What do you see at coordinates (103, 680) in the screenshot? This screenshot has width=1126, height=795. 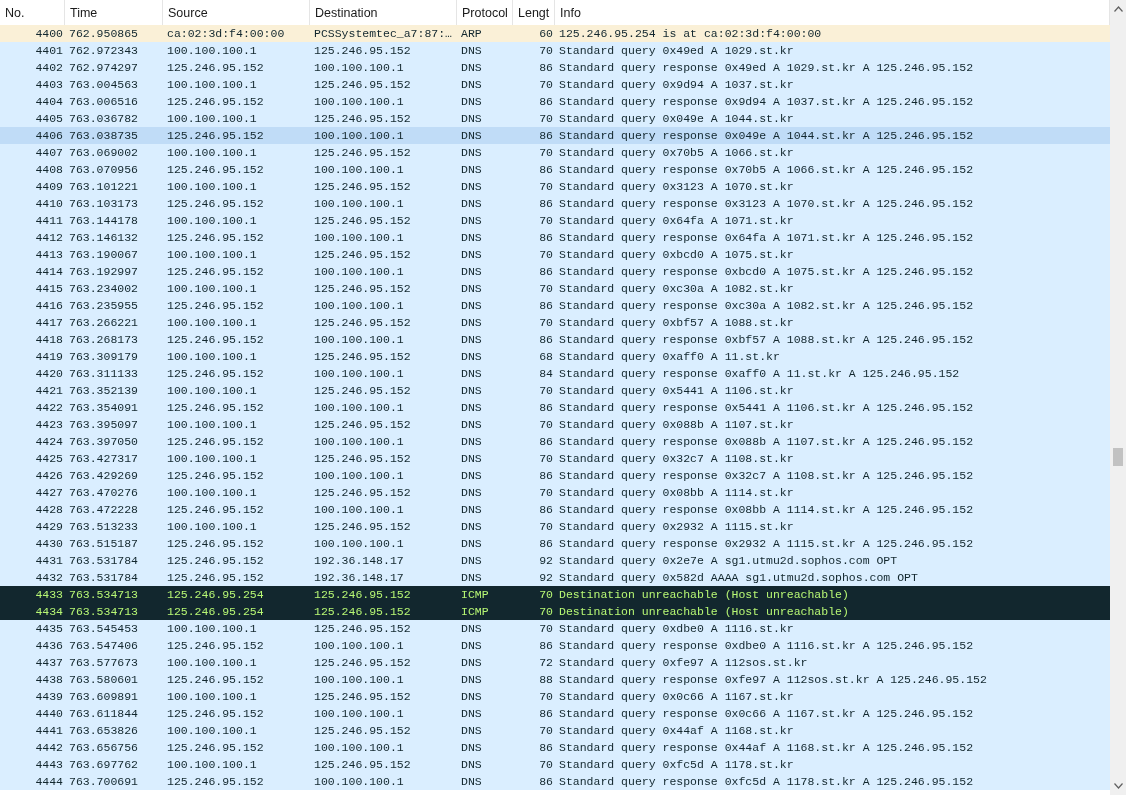 I see `table-cell-text: 763.580601` at bounding box center [103, 680].